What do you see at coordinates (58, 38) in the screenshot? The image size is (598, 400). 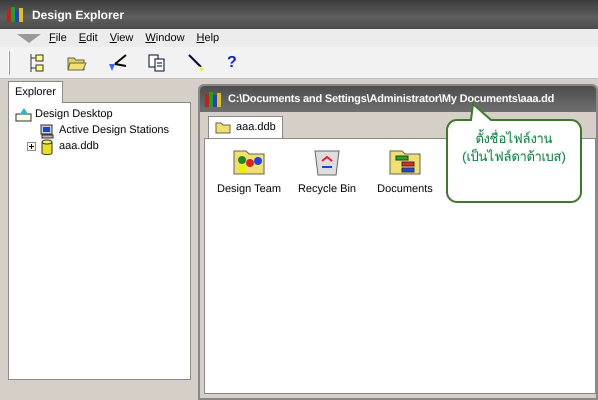 I see `menu-item: File` at bounding box center [58, 38].